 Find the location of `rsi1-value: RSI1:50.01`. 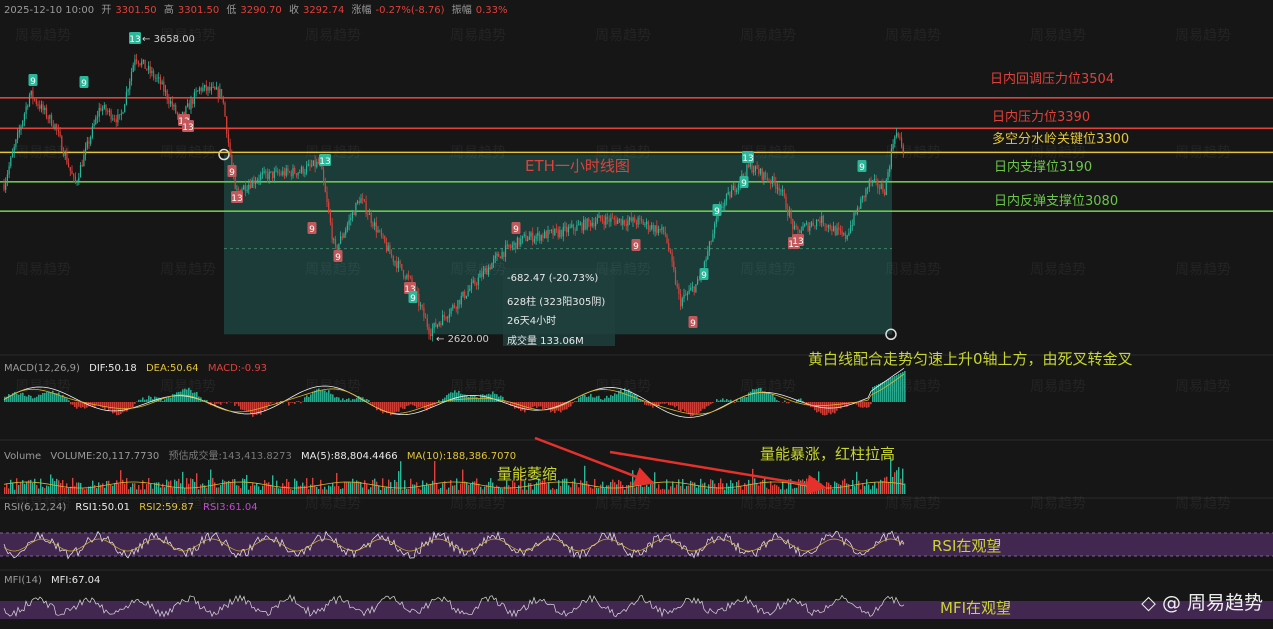

rsi1-value: RSI1:50.01 is located at coordinates (102, 507).